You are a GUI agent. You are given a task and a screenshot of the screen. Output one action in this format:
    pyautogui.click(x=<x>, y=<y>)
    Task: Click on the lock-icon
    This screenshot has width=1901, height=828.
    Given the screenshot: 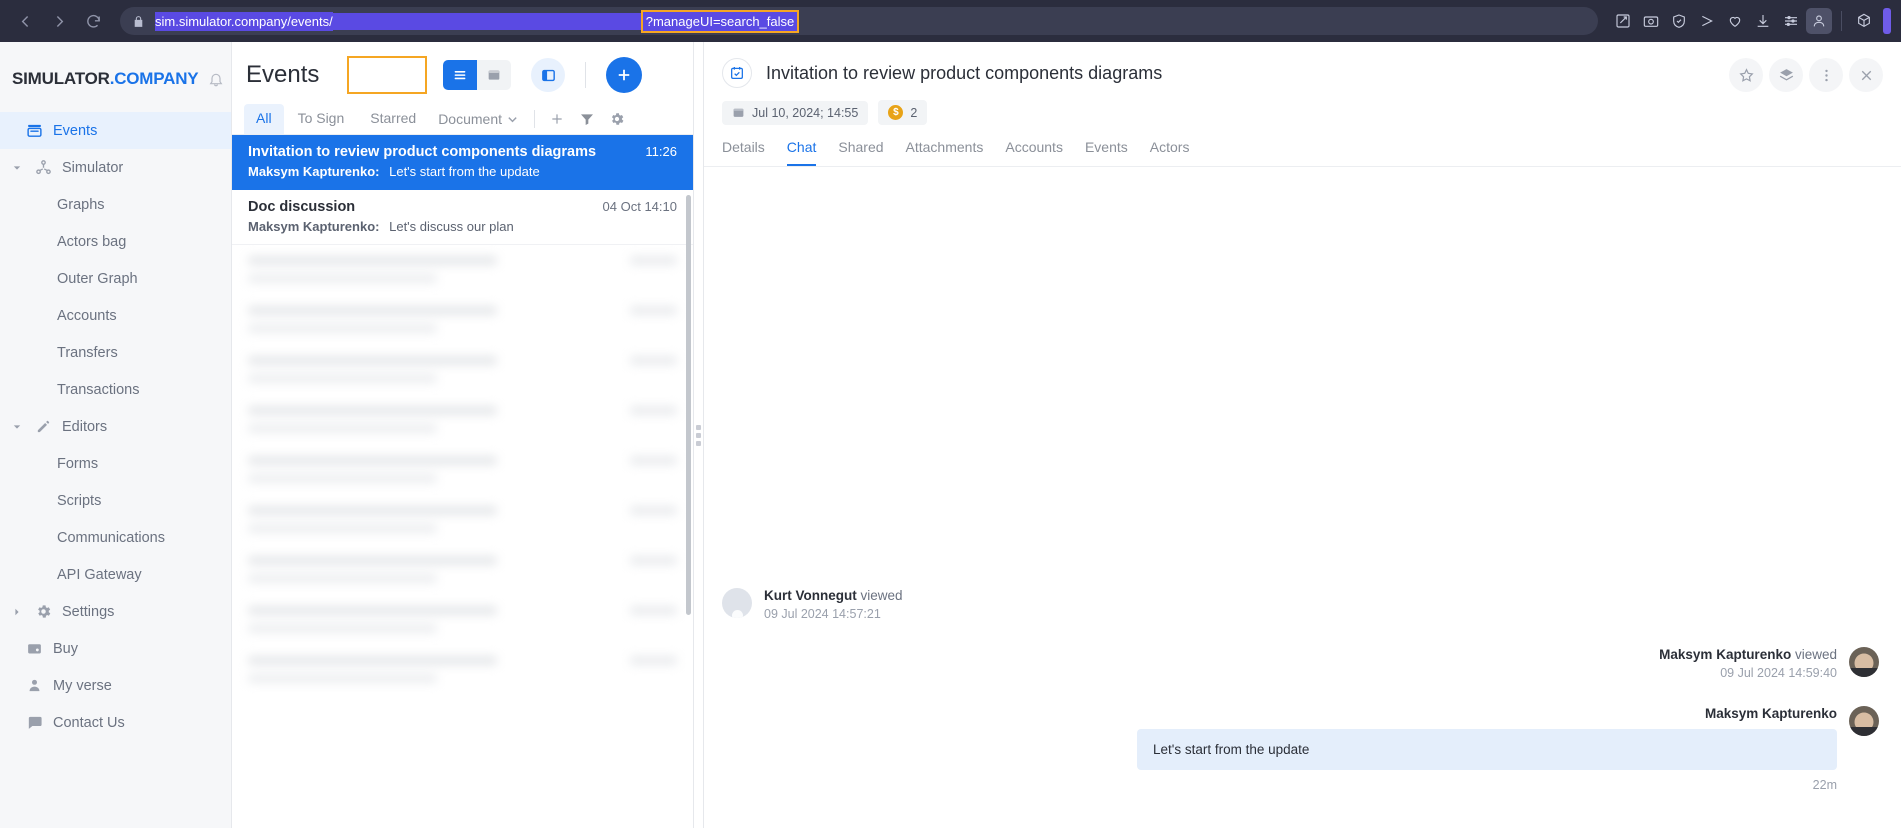 What is the action you would take?
    pyautogui.click(x=138, y=21)
    